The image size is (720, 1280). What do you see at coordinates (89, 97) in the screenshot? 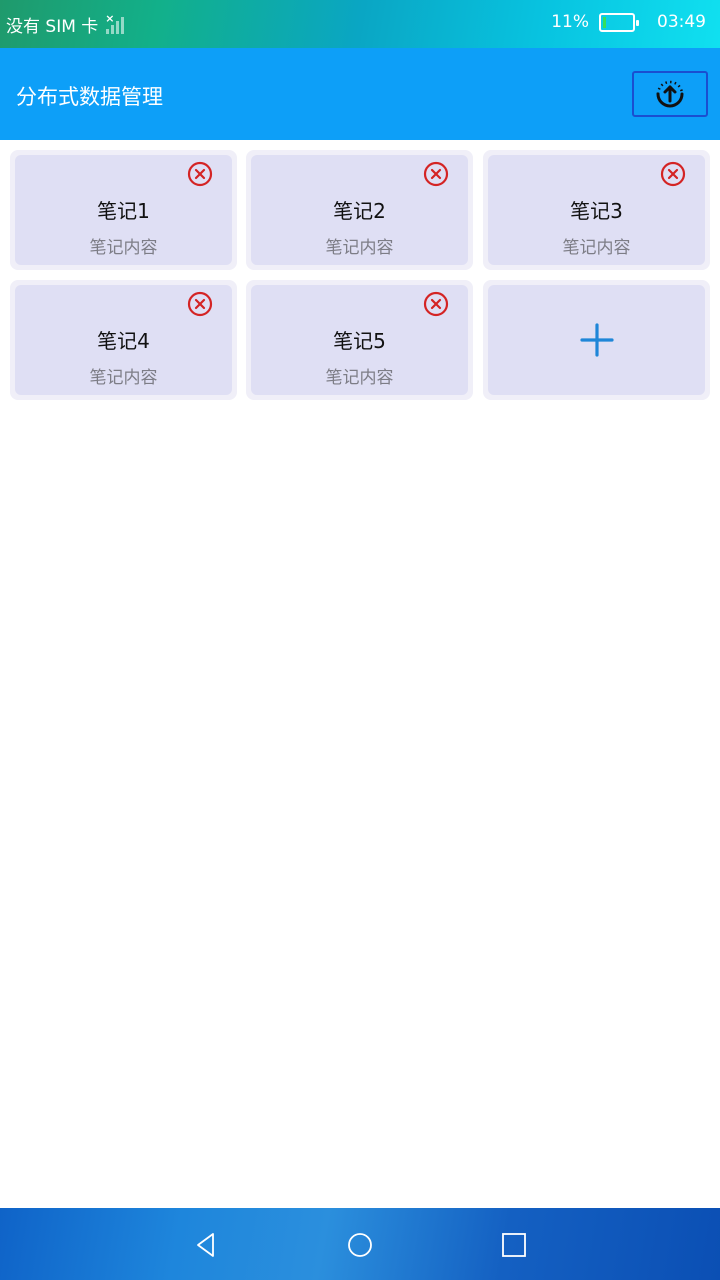
I see `page-title: 分布式数据管理` at bounding box center [89, 97].